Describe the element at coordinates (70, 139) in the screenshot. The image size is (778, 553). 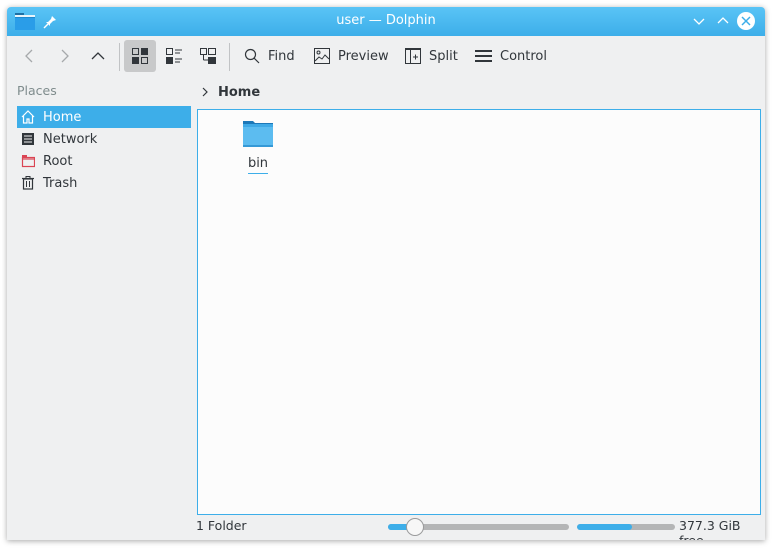
I see `place-label: Network` at that location.